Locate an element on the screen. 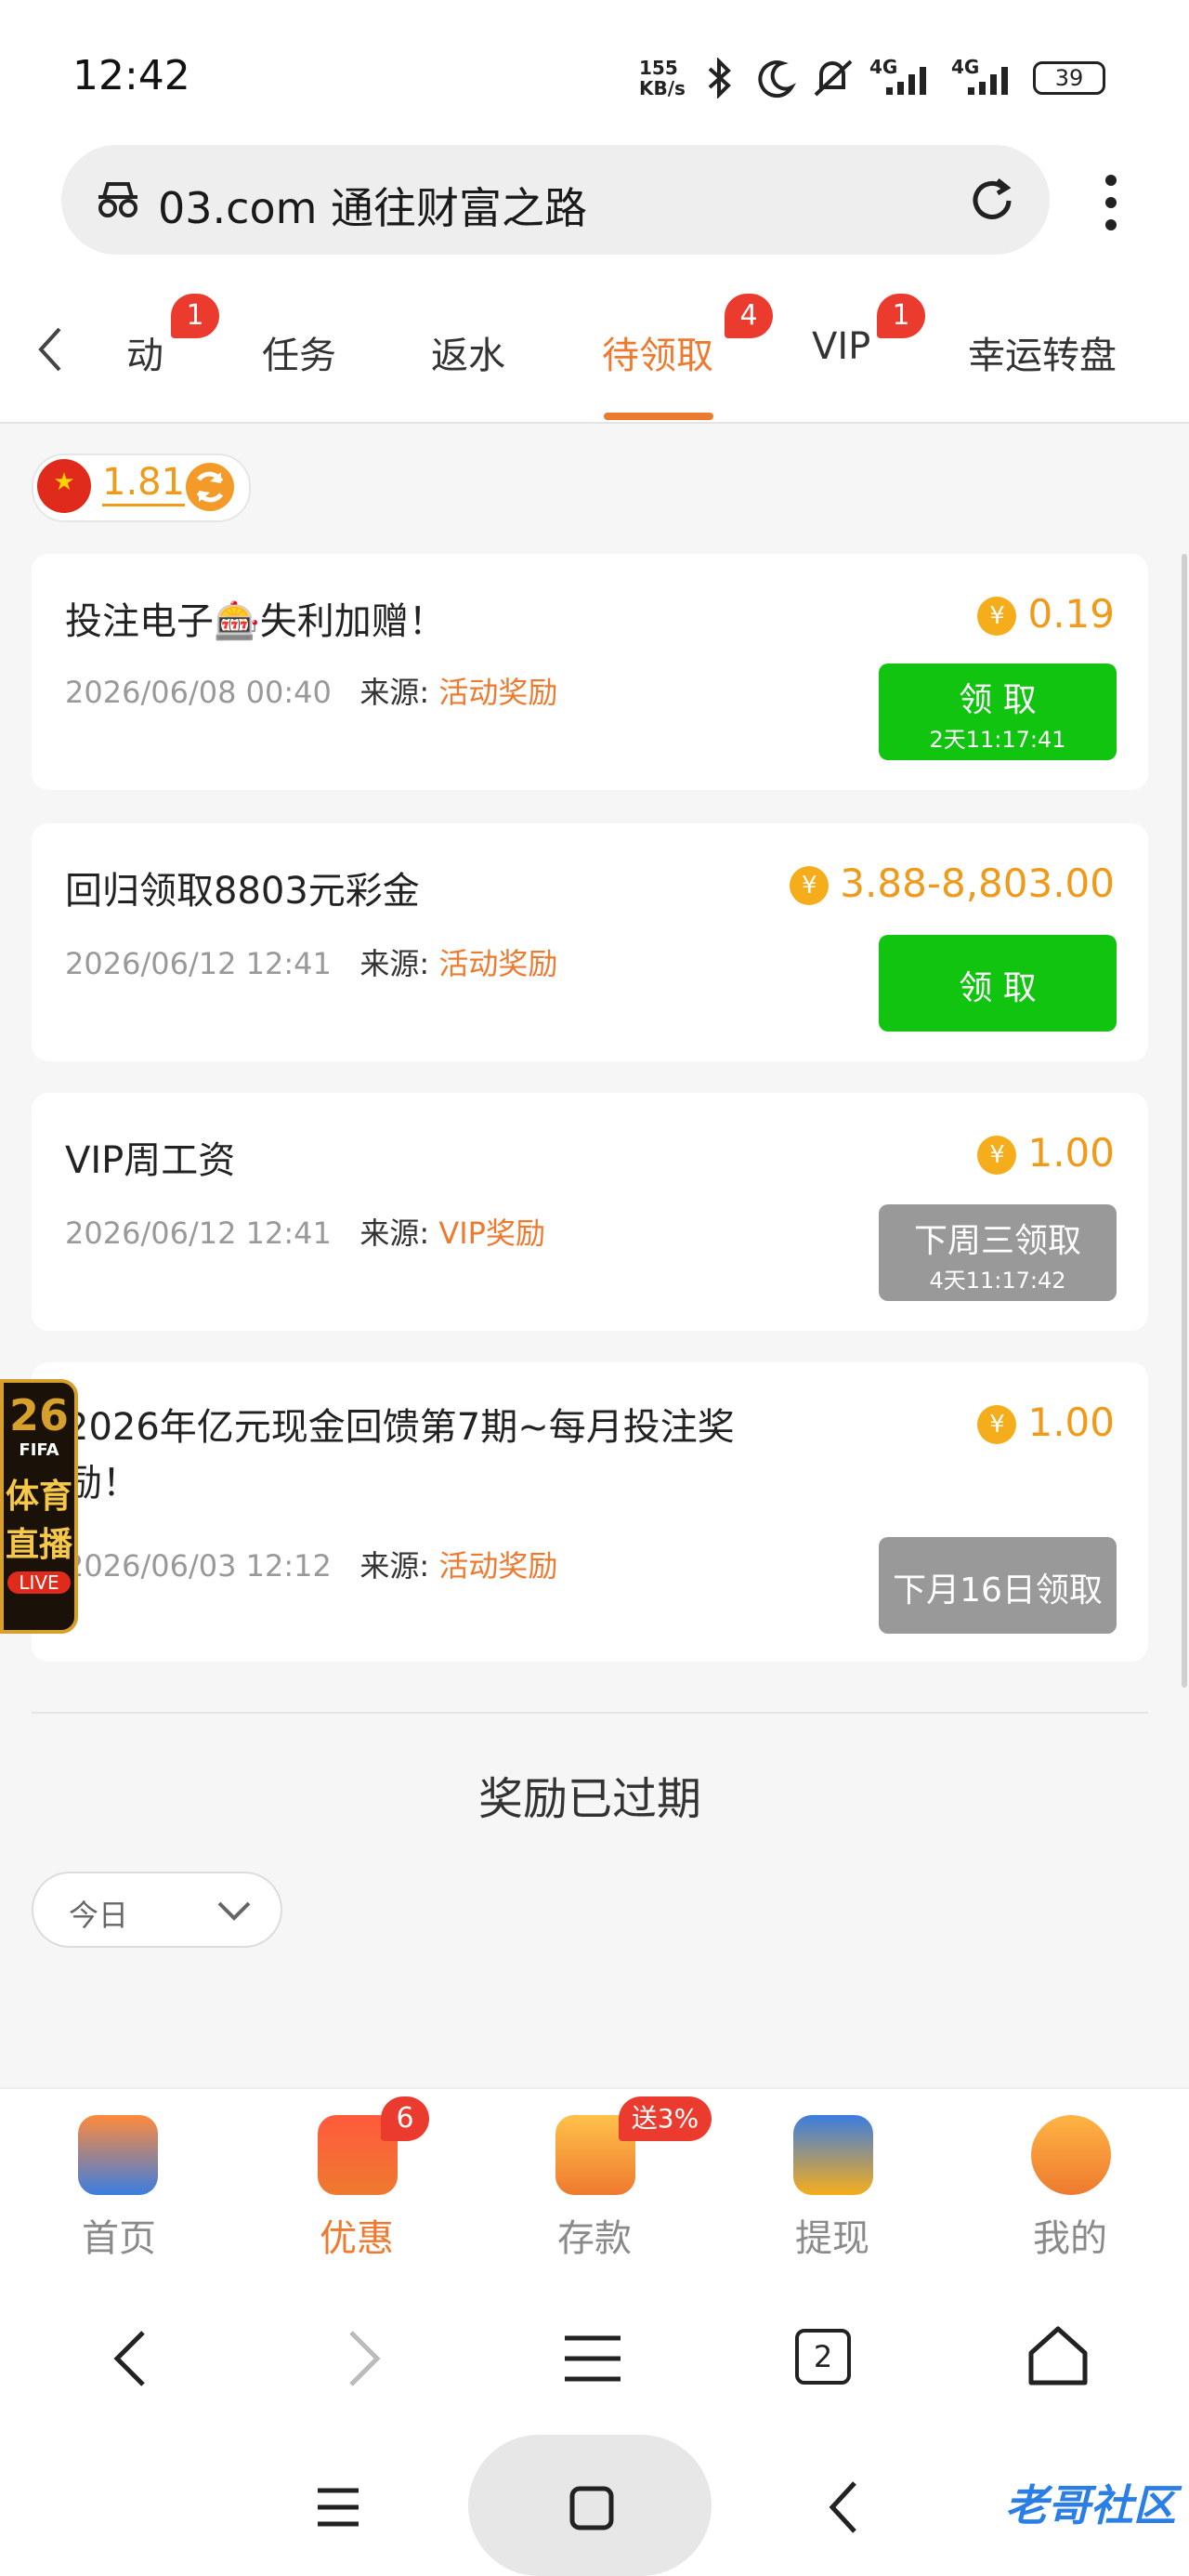 The image size is (1189, 2576). recent-apps-icon is located at coordinates (338, 2507).